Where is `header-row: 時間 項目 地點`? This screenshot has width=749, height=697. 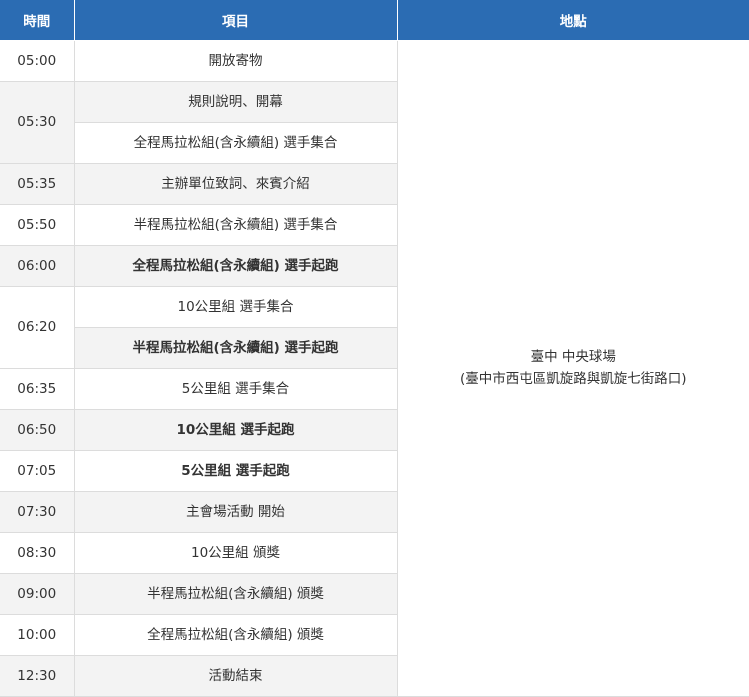
header-row: 時間 項目 地點 is located at coordinates (374, 20).